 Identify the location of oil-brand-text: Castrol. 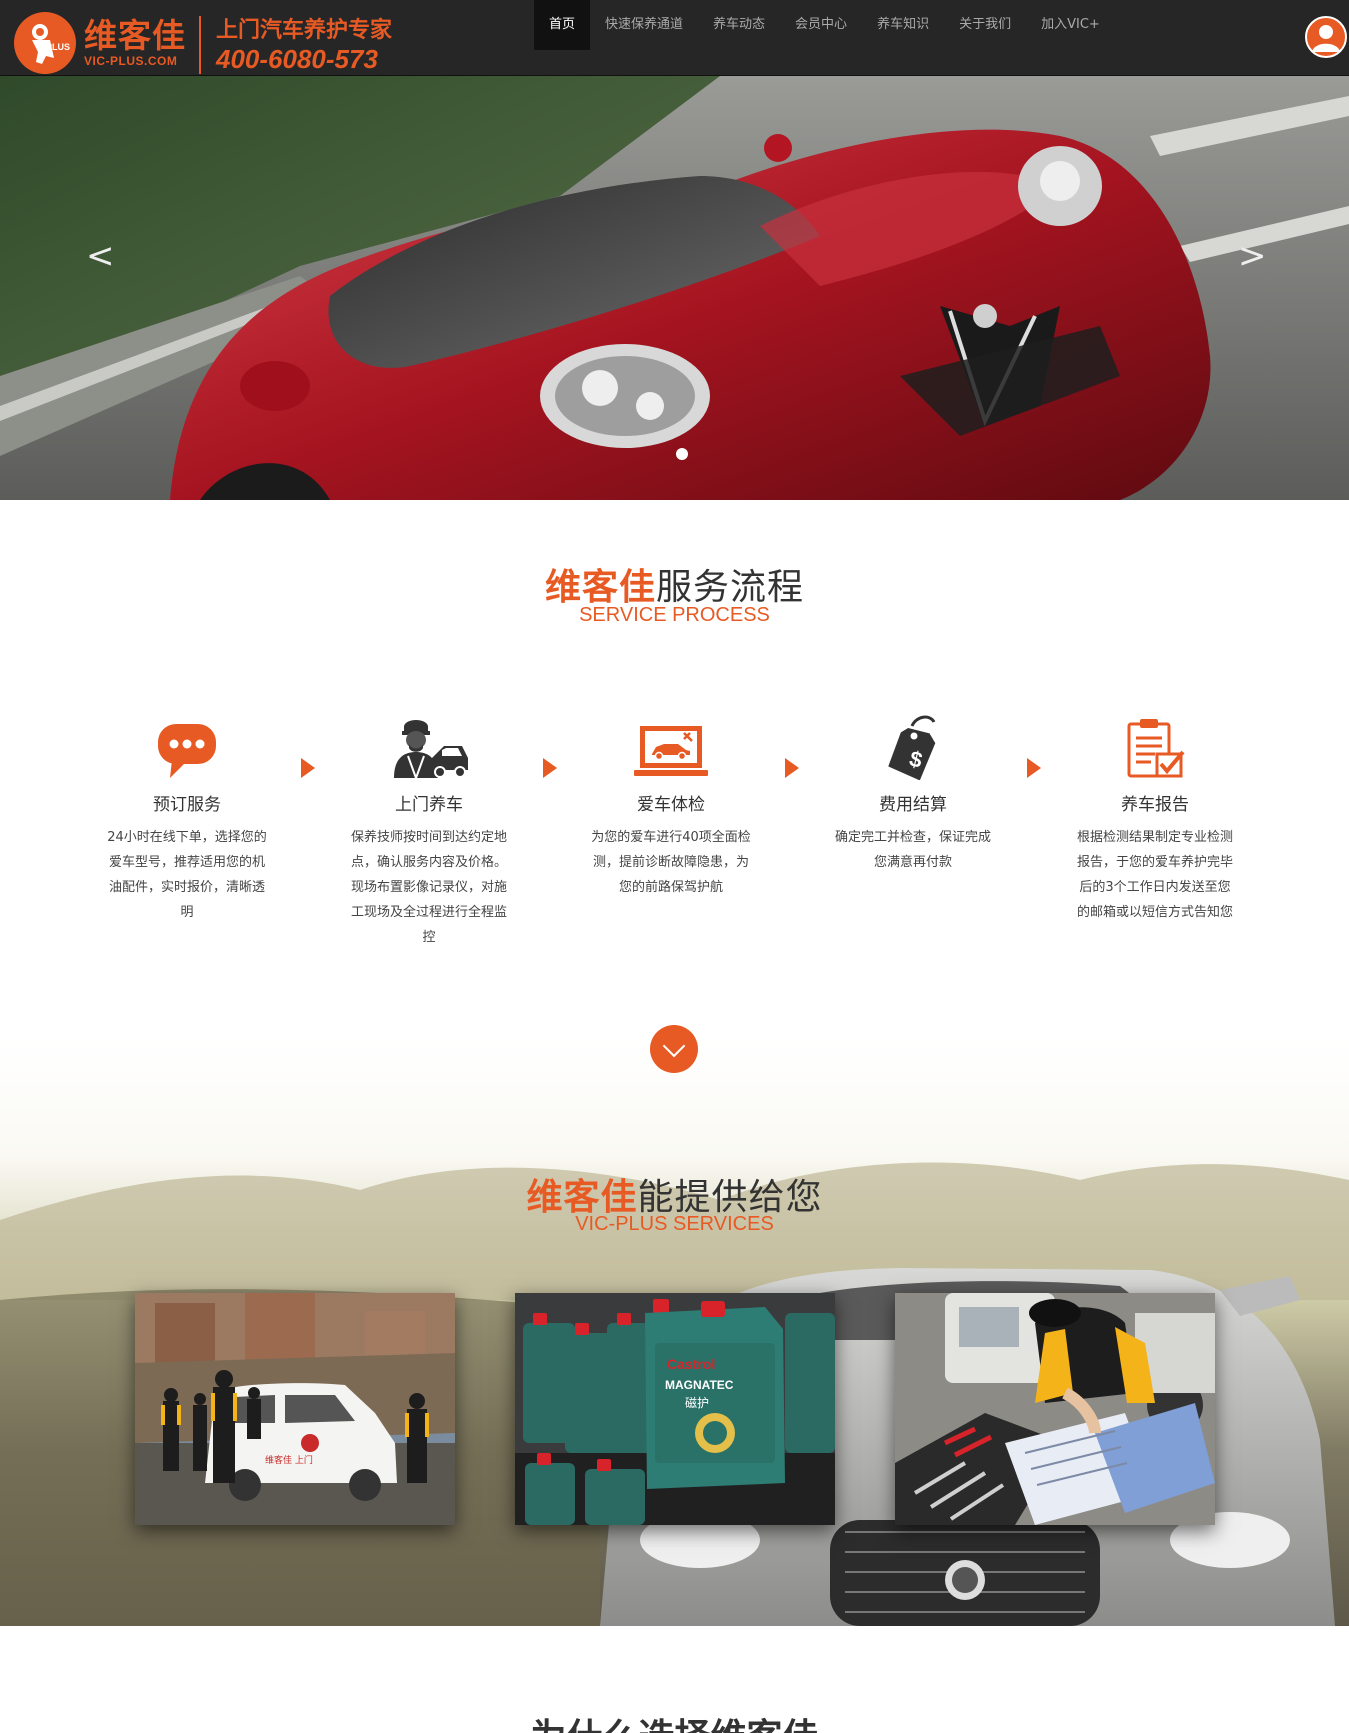
(691, 1364).